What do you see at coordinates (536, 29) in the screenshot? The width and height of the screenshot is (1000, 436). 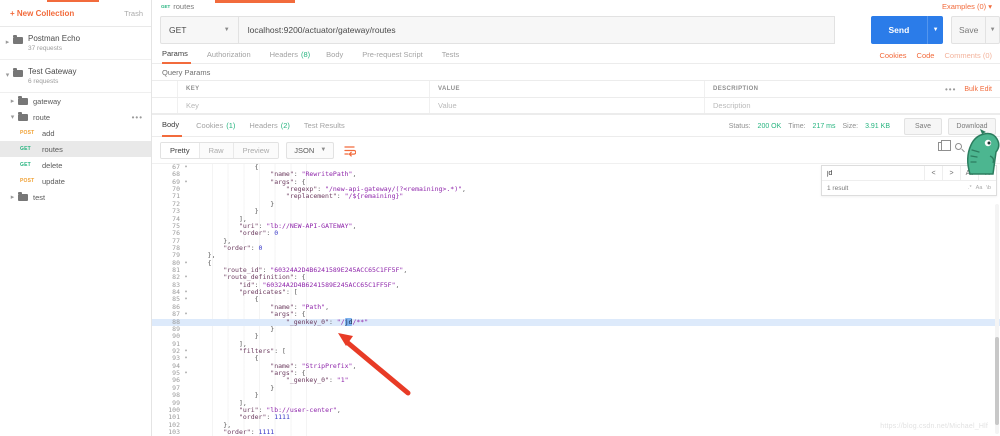 I see `url-input` at bounding box center [536, 29].